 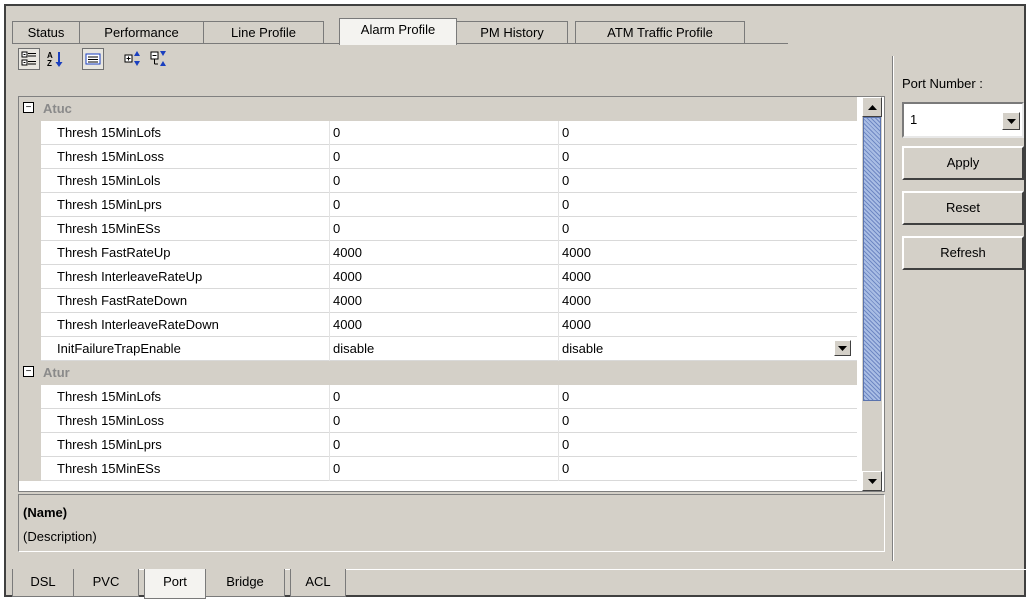 What do you see at coordinates (245, 583) in the screenshot?
I see `tab-bridge: Bridge` at bounding box center [245, 583].